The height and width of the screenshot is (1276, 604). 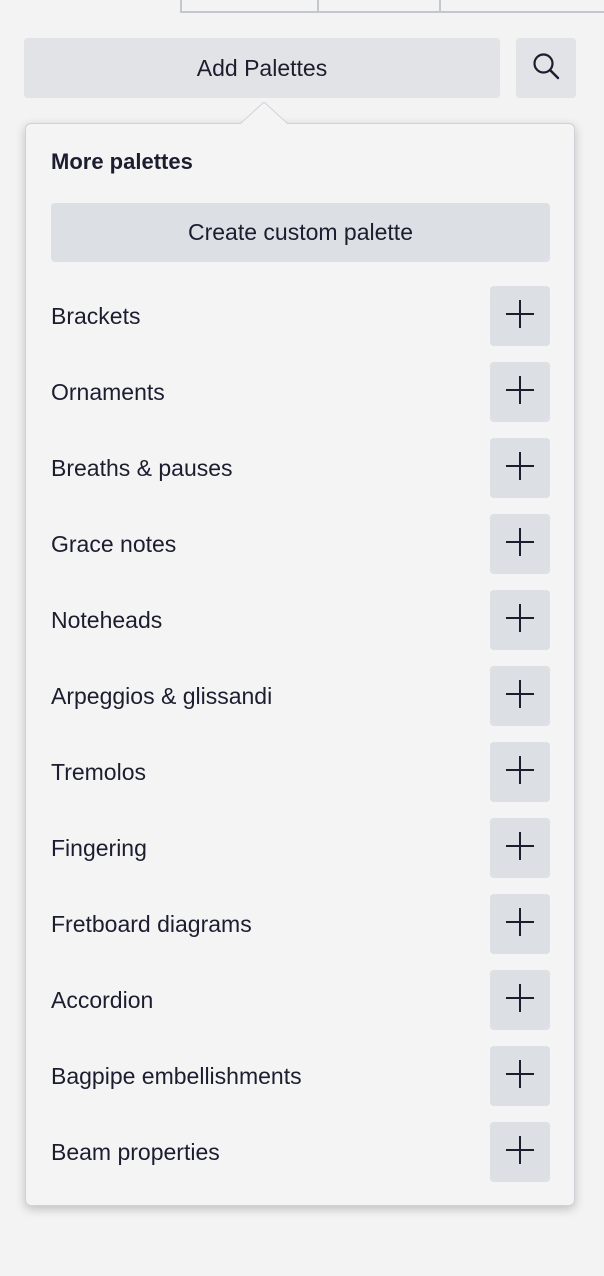 What do you see at coordinates (392, 6) in the screenshot?
I see `tab-strip` at bounding box center [392, 6].